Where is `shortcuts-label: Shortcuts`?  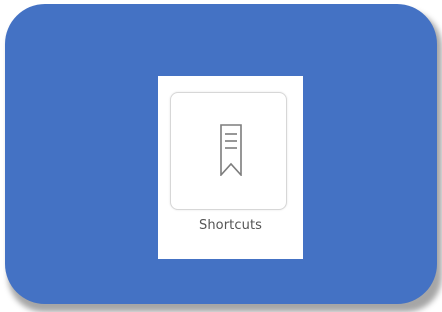 shortcuts-label: Shortcuts is located at coordinates (230, 225).